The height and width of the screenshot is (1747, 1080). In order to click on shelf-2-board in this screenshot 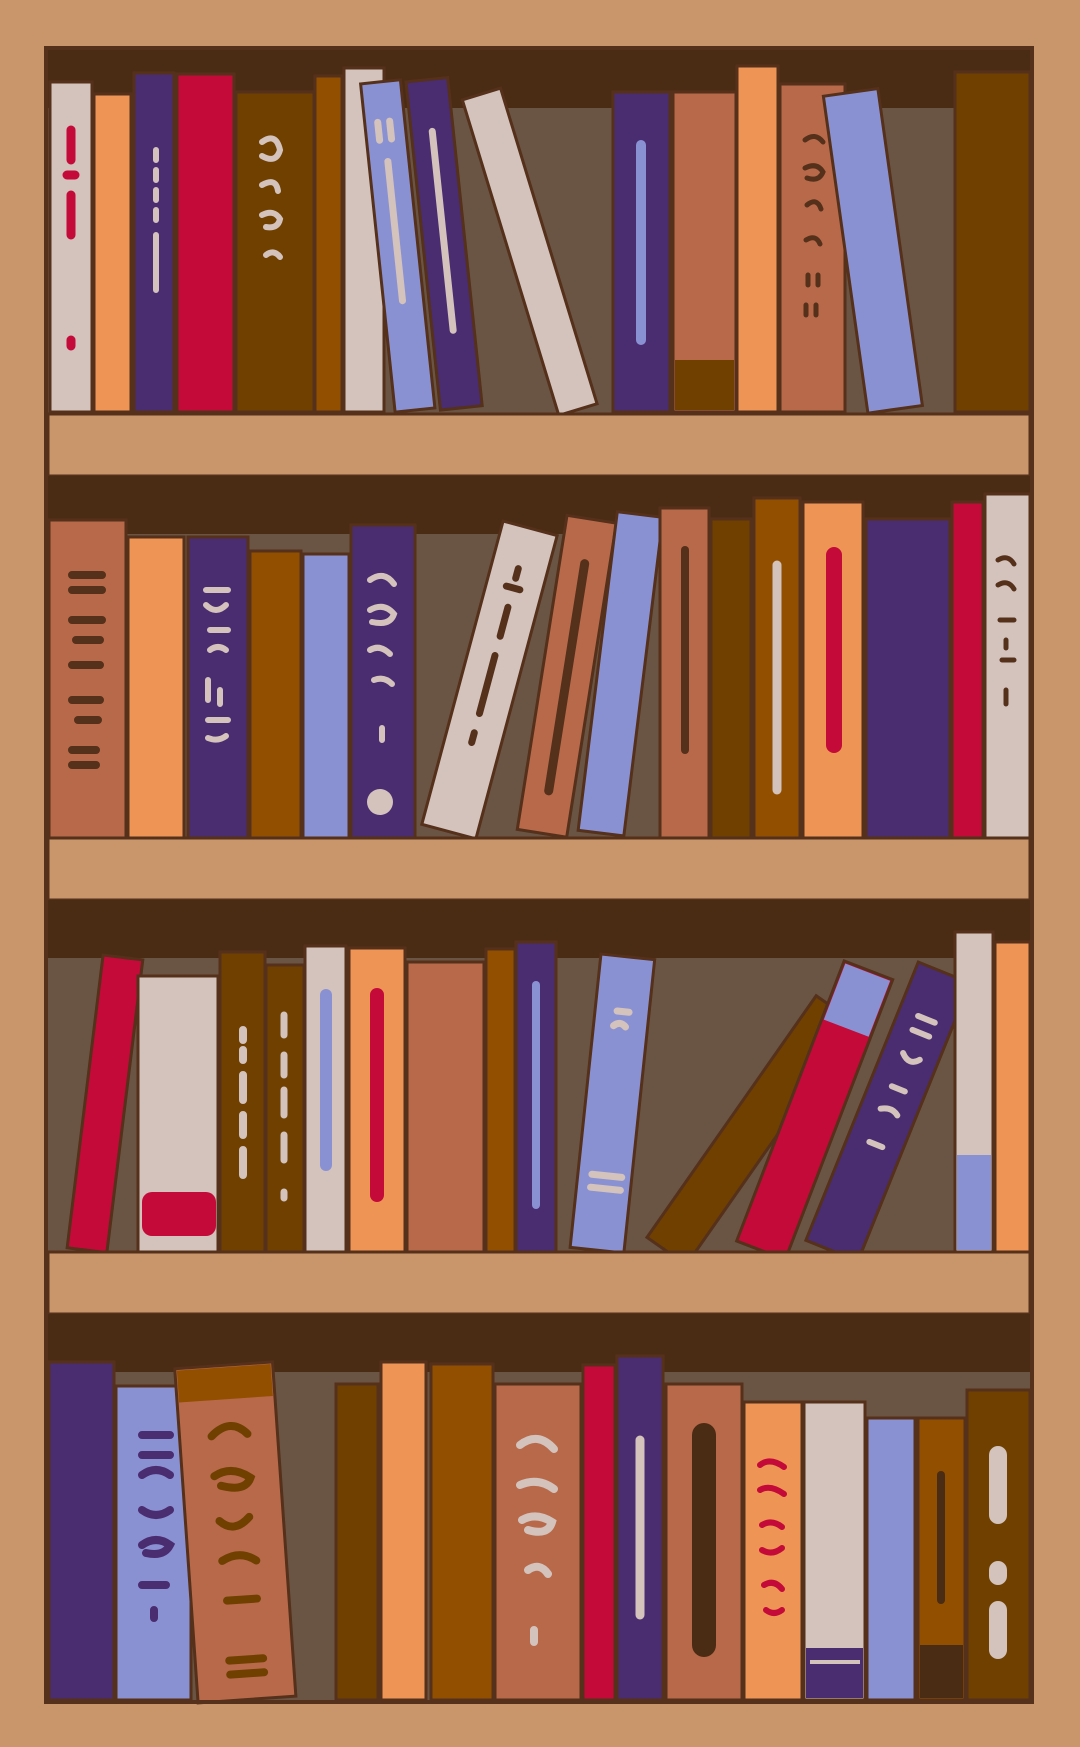, I will do `click(539, 869)`.